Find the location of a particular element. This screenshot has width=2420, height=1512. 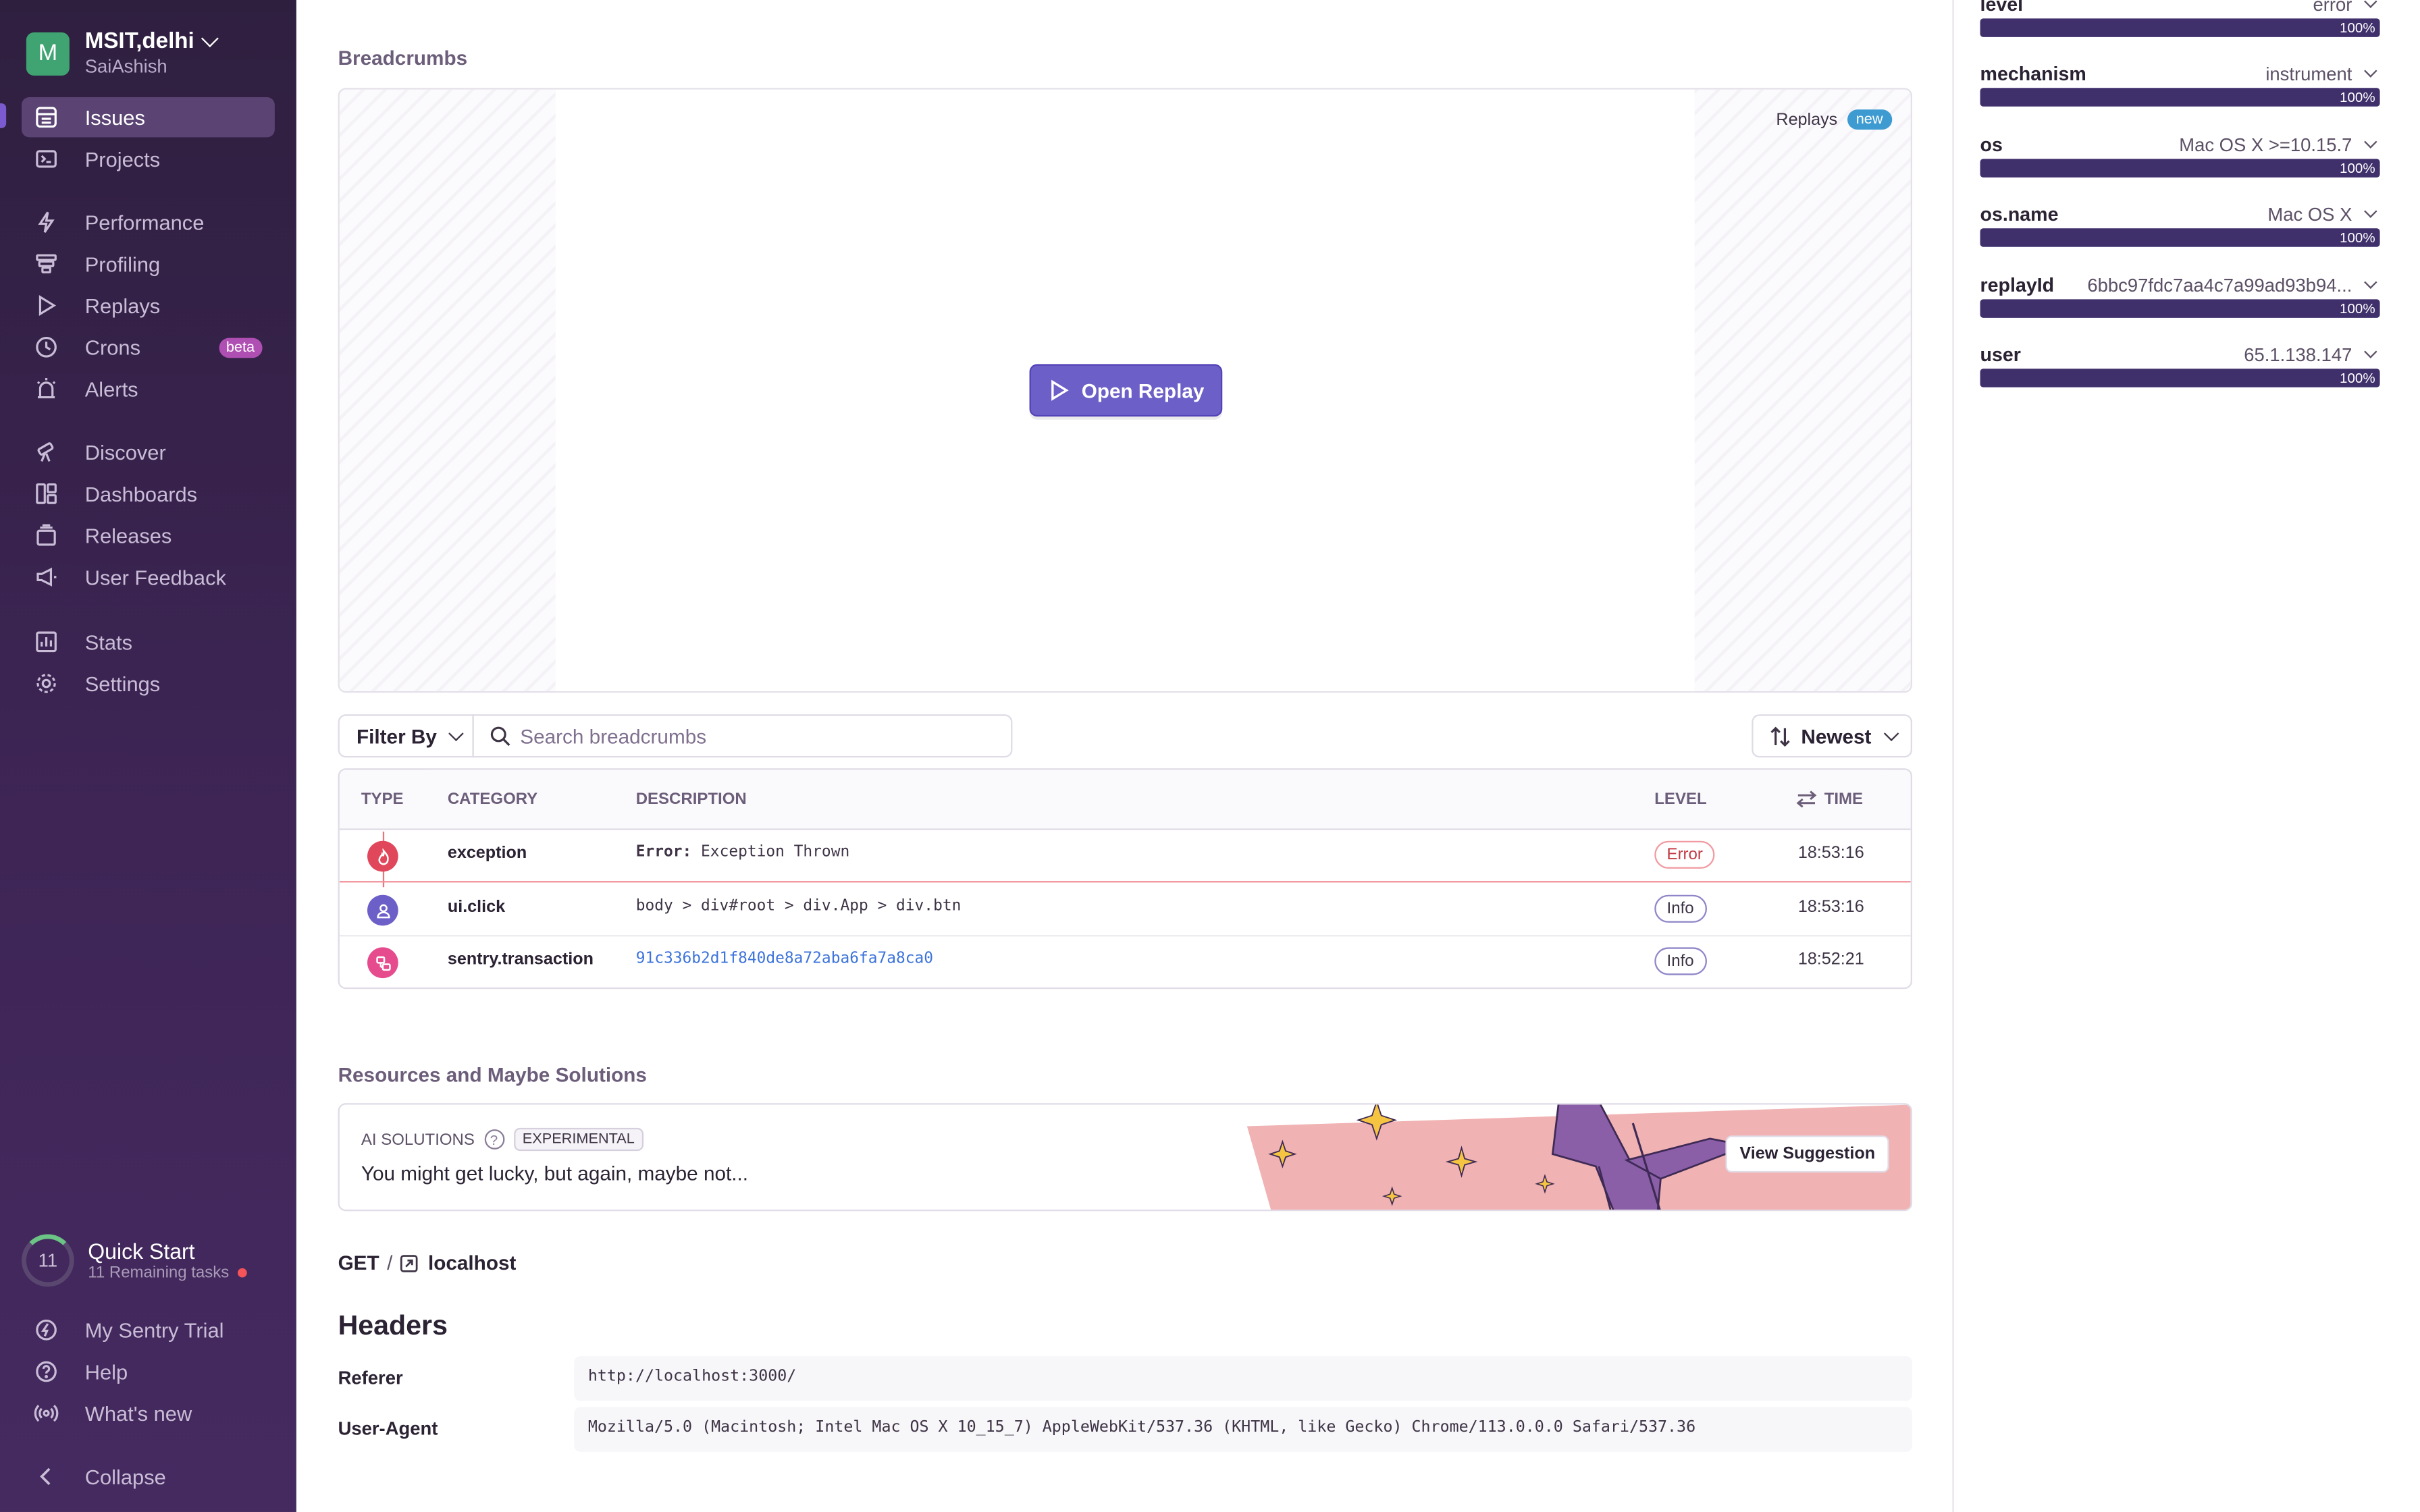

row-category: exception is located at coordinates (487, 853).